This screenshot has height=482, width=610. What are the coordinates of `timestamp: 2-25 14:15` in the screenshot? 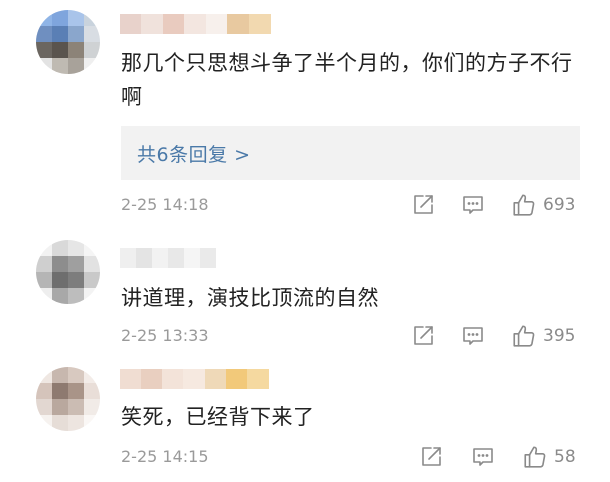 It's located at (165, 456).